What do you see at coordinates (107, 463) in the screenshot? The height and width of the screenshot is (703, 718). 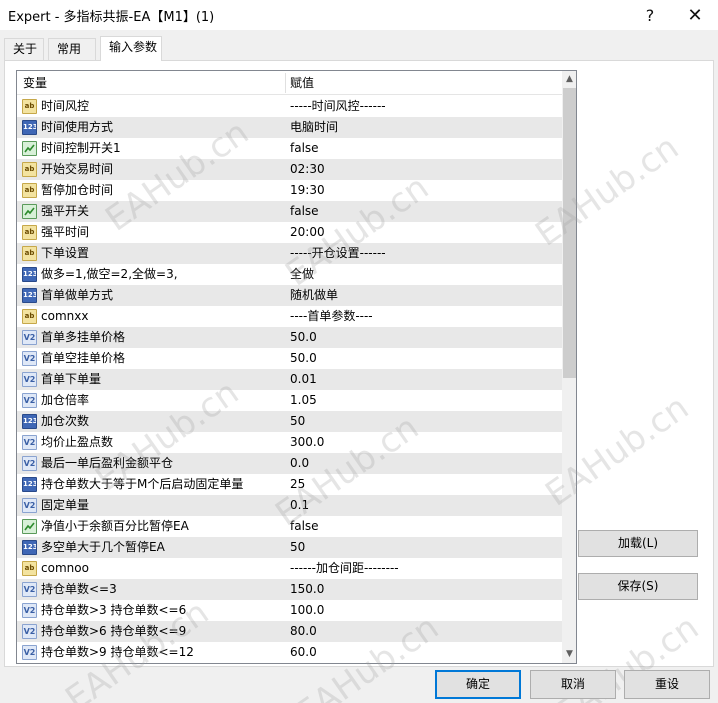 I see `parameter-name: 最后一单后盈利金额平仓` at bounding box center [107, 463].